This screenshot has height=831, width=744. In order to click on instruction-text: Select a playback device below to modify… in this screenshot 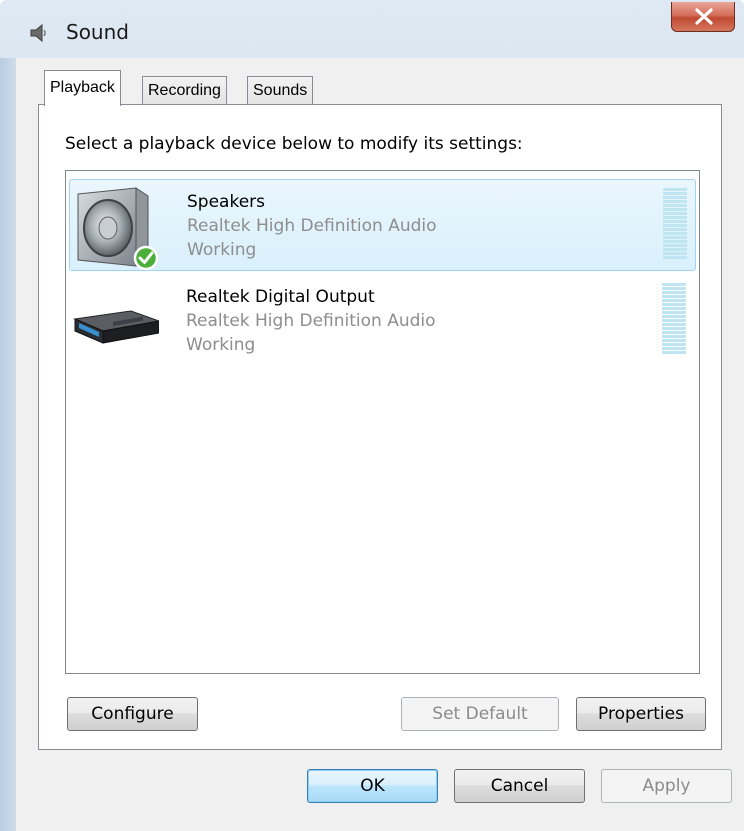, I will do `click(294, 144)`.